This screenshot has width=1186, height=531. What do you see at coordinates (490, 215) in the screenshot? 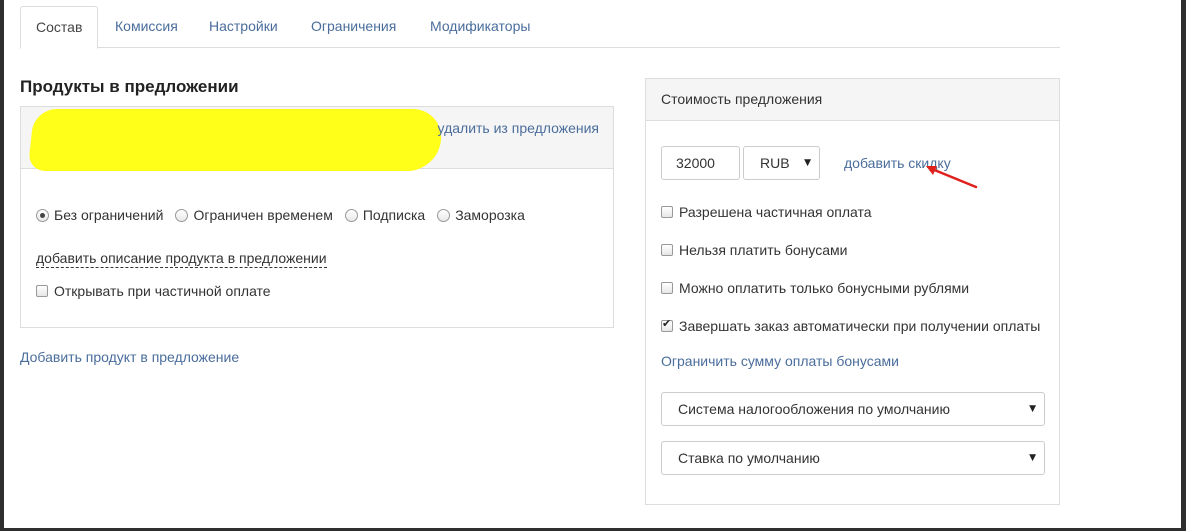
I see `radio-label: Заморозка` at bounding box center [490, 215].